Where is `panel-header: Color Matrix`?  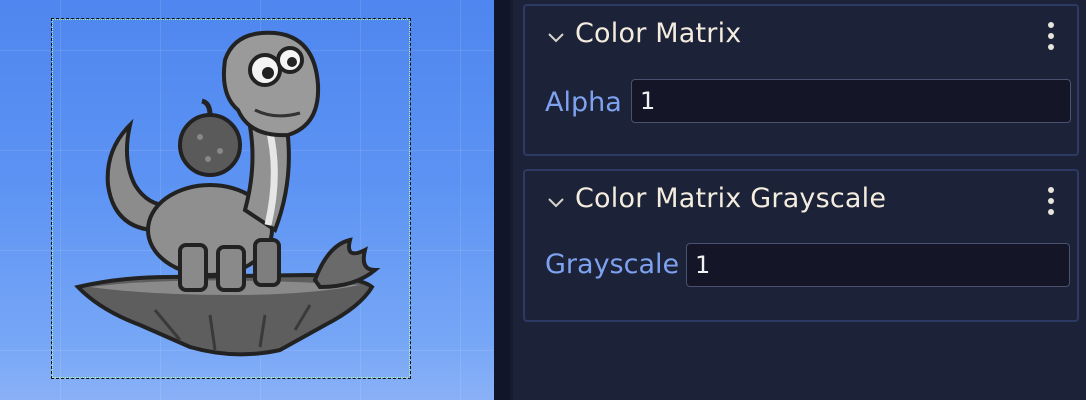 panel-header: Color Matrix is located at coordinates (801, 37).